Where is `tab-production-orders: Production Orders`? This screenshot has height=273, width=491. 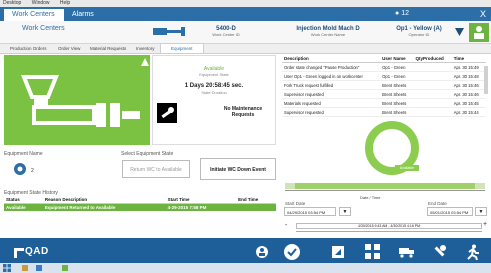
tab-production-orders: Production Orders is located at coordinates (28, 48).